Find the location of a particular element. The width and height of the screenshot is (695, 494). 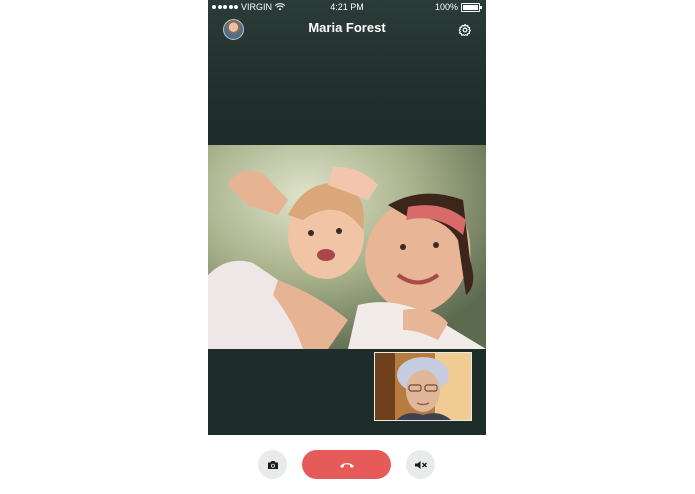

contact-name: Maria Forest is located at coordinates (347, 27).